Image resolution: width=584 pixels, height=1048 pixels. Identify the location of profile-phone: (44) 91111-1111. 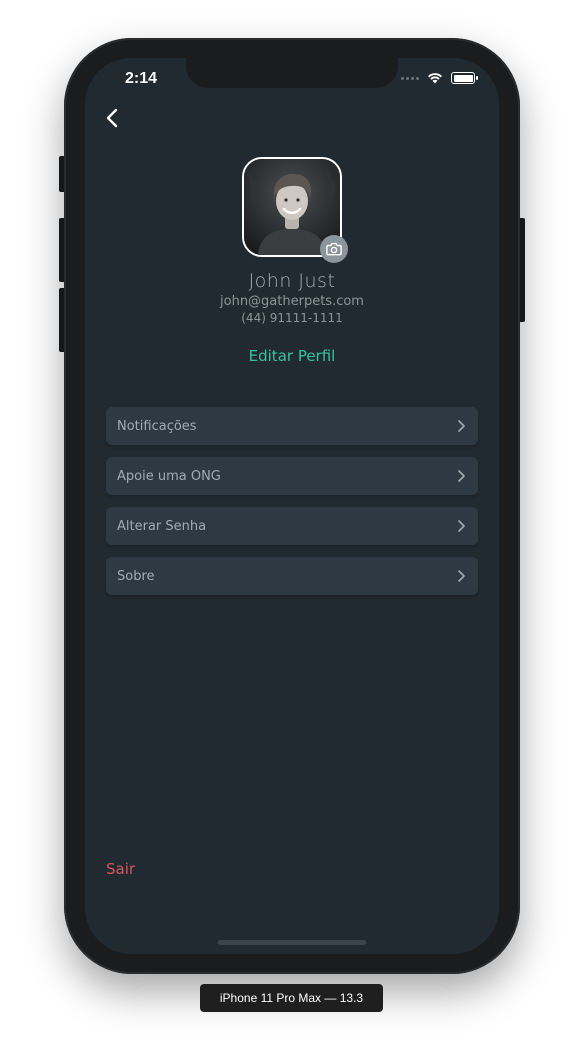
(292, 318).